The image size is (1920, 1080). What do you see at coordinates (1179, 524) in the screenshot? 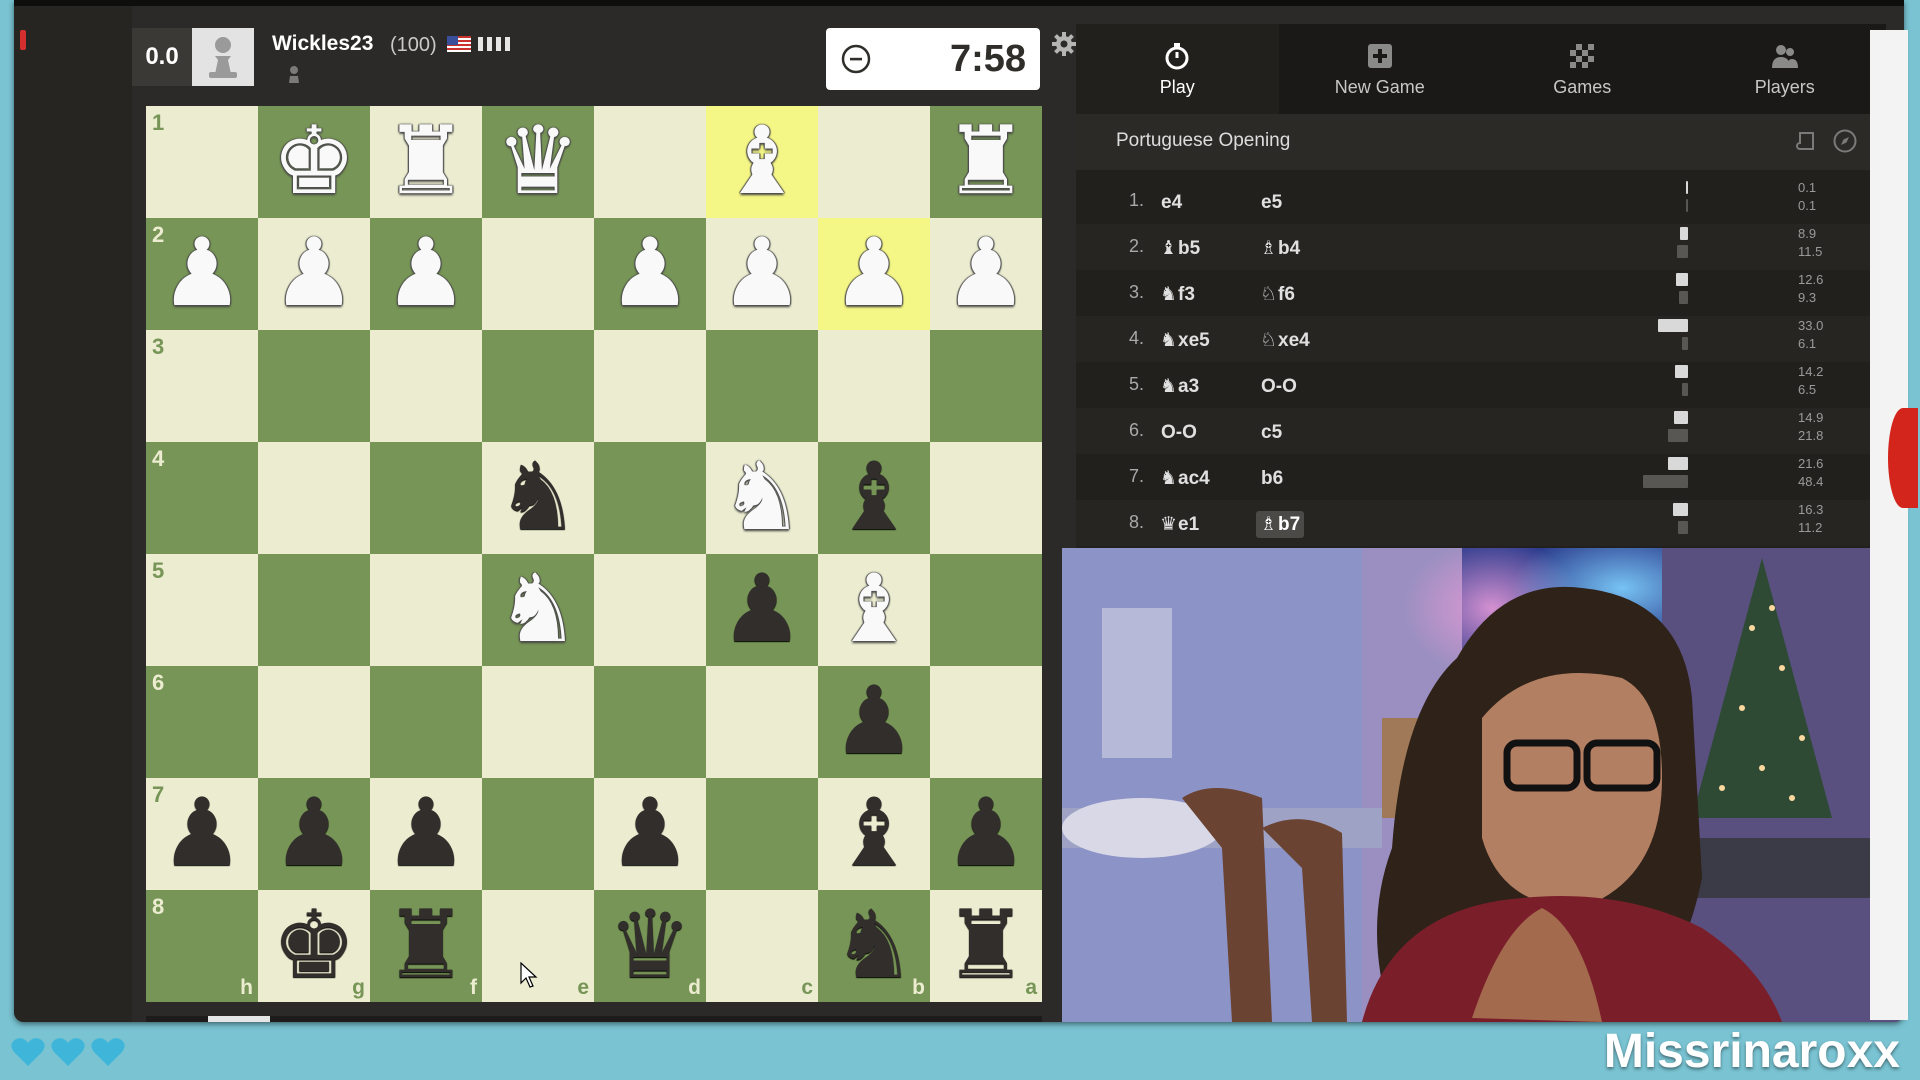
I see `white-move: ♛e1` at bounding box center [1179, 524].